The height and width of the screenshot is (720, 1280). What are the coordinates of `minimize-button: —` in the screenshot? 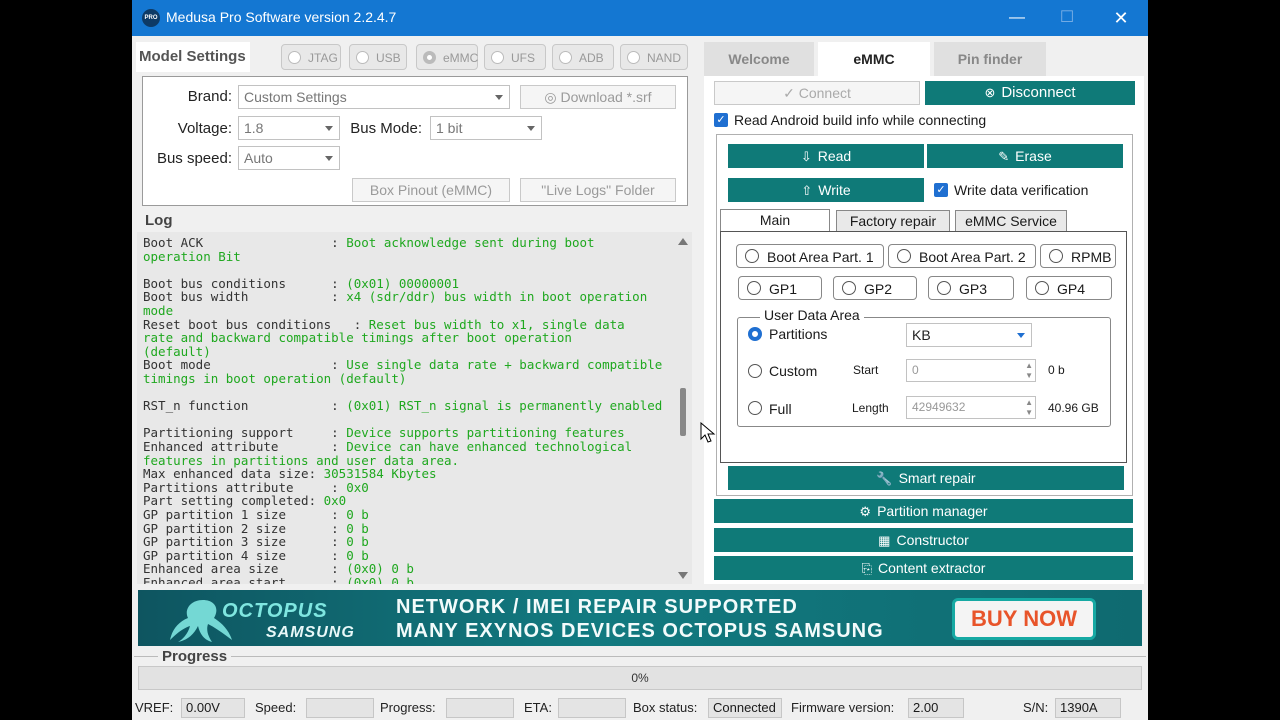 It's located at (1017, 18).